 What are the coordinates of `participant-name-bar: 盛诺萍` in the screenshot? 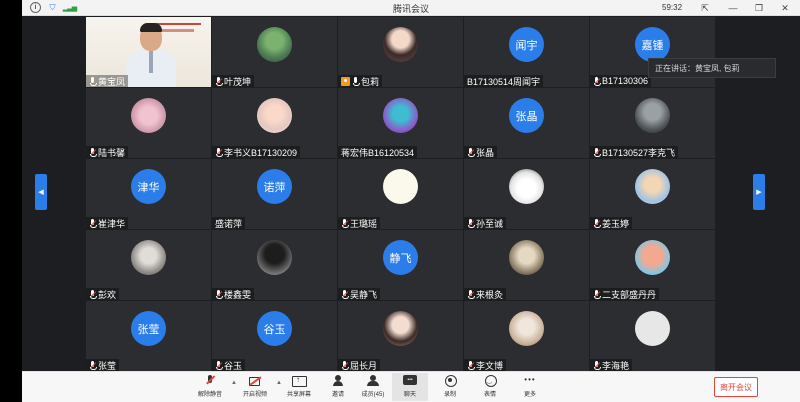 It's located at (229, 223).